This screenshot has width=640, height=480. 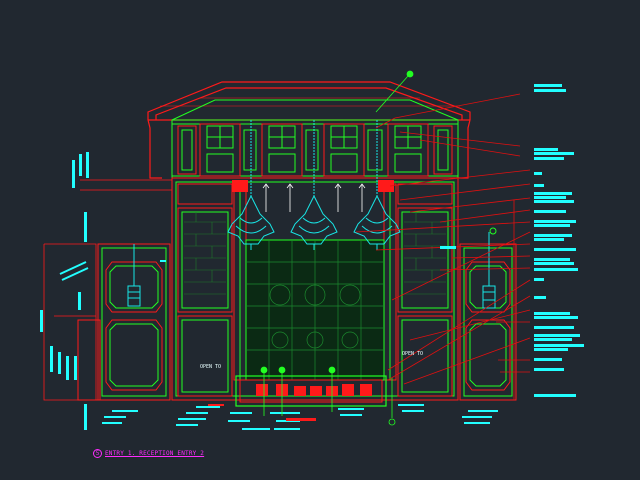 I want to click on bottom-labels, so click(x=300, y=417).